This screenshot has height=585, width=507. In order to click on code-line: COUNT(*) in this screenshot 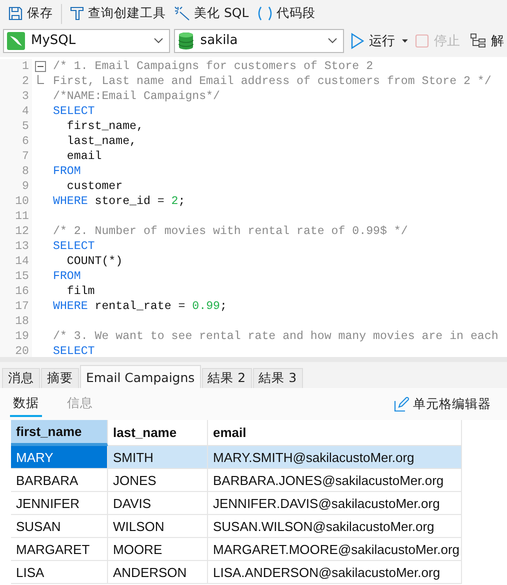, I will do `click(94, 261)`.